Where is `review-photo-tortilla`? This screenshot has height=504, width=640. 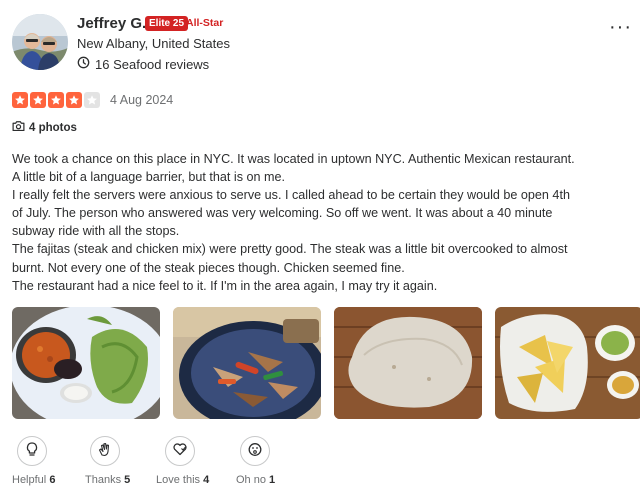
review-photo-tortilla is located at coordinates (408, 363).